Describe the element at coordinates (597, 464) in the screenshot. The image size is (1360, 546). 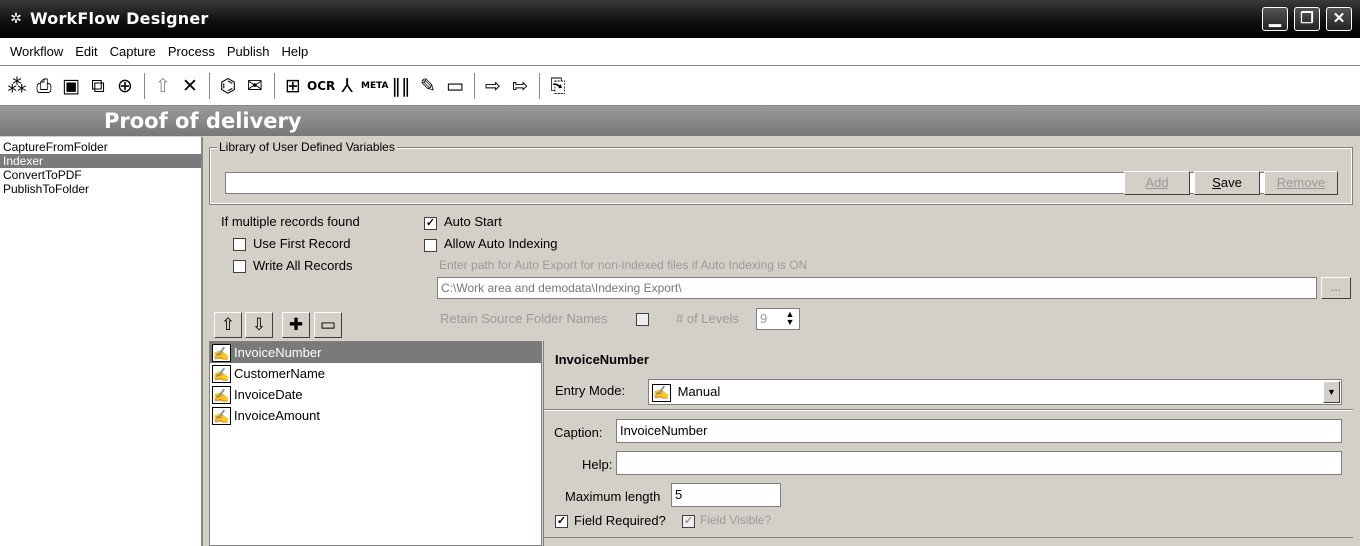
I see `help-label: Help:` at that location.